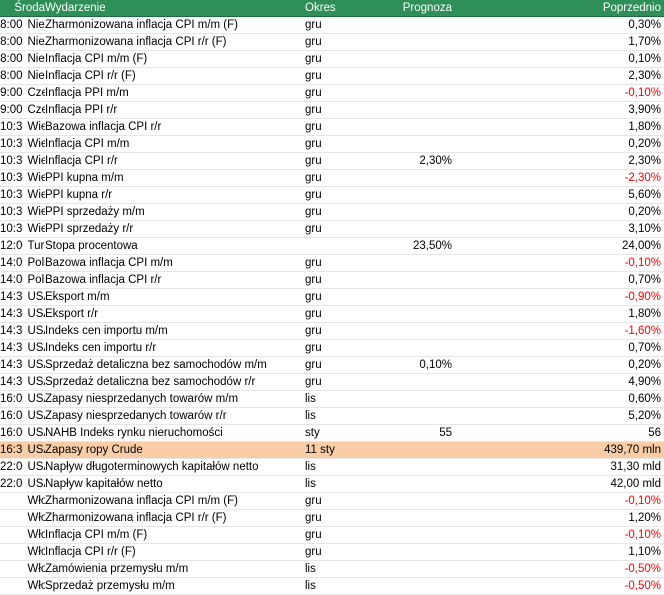 The width and height of the screenshot is (664, 595). Describe the element at coordinates (559, 399) in the screenshot. I see `previous-cell: 0,60%` at that location.